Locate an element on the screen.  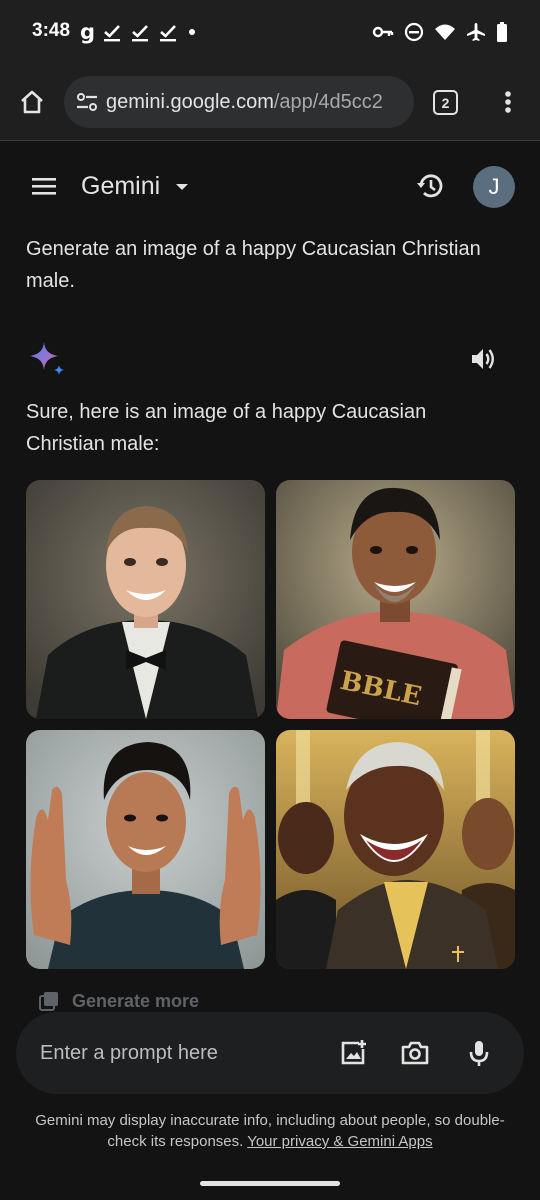
url-domain: gemini.google.com is located at coordinates (190, 102).